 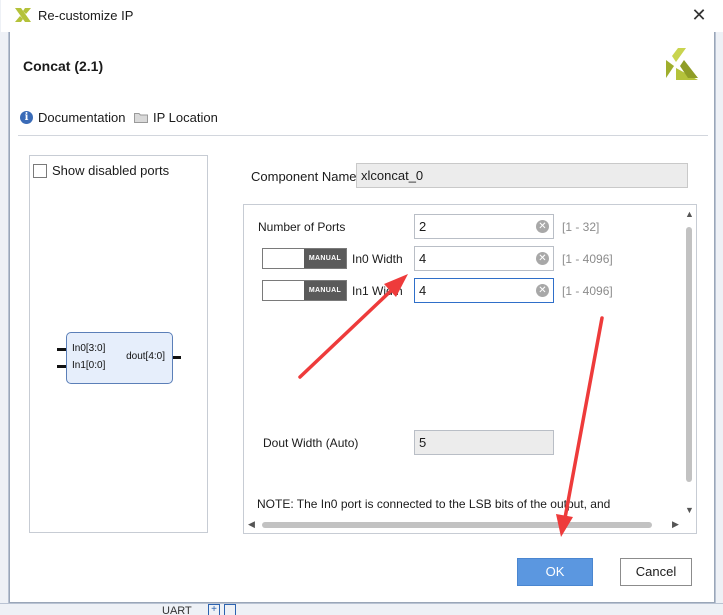 I want to click on show-disabled-ports-label: Show disabled ports, so click(x=111, y=170).